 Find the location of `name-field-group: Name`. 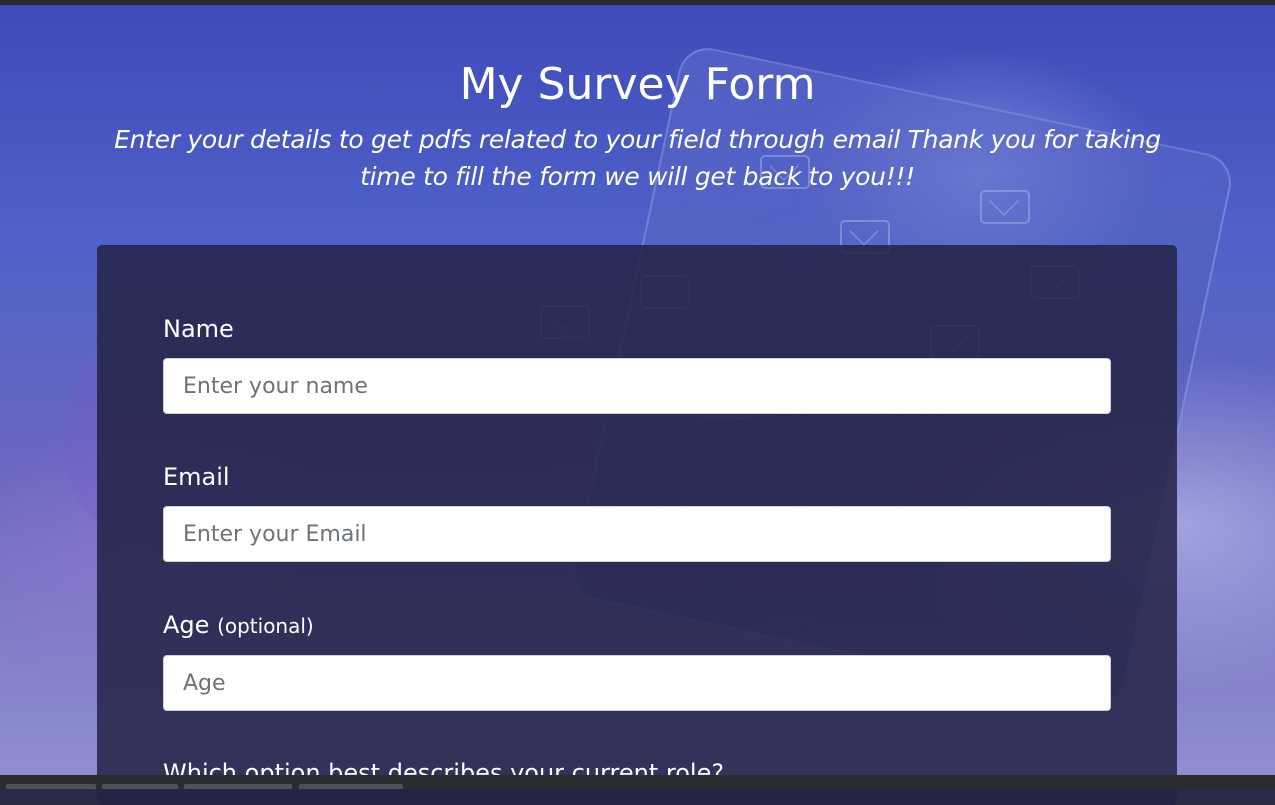

name-field-group: Name is located at coordinates (637, 364).